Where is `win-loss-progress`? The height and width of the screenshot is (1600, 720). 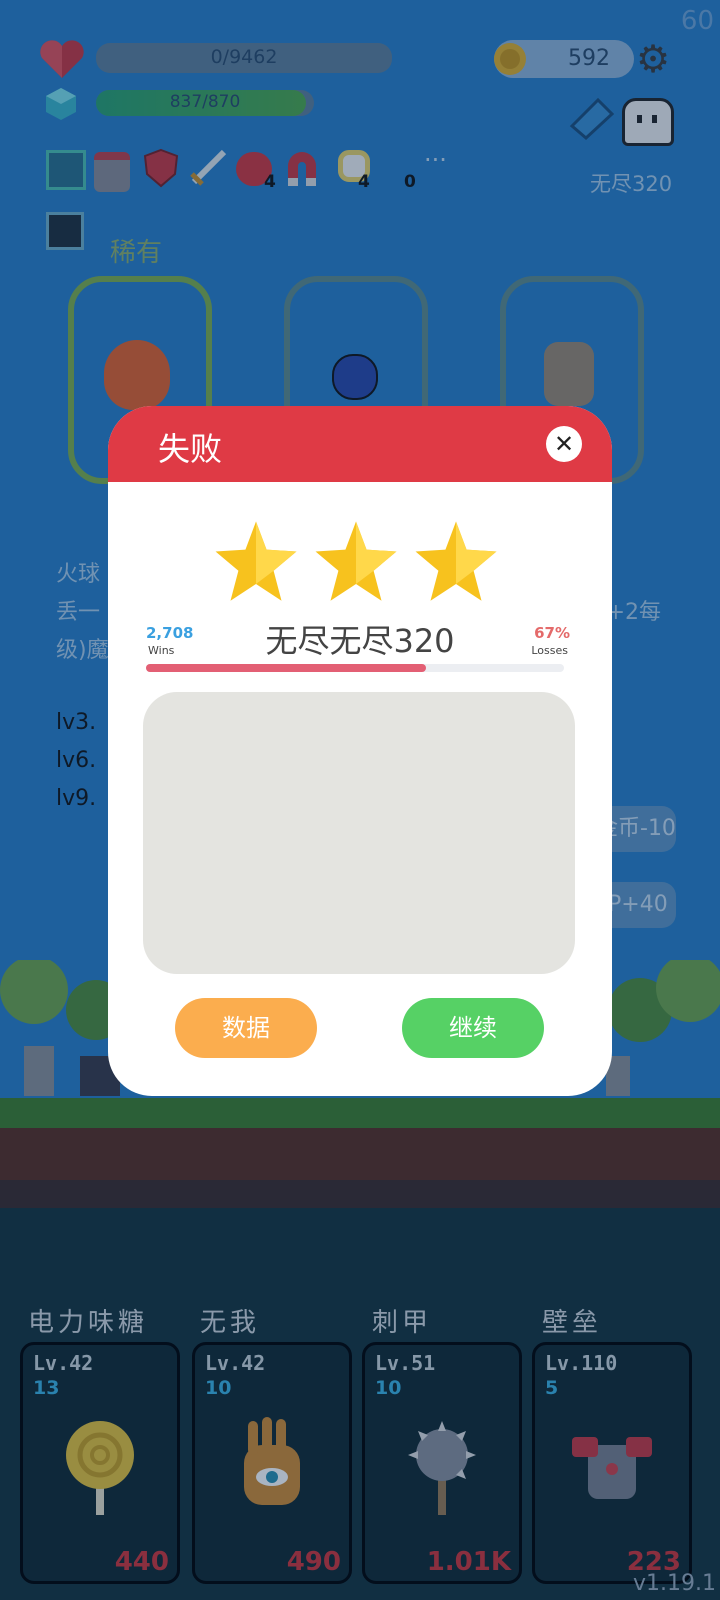
win-loss-progress is located at coordinates (355, 668).